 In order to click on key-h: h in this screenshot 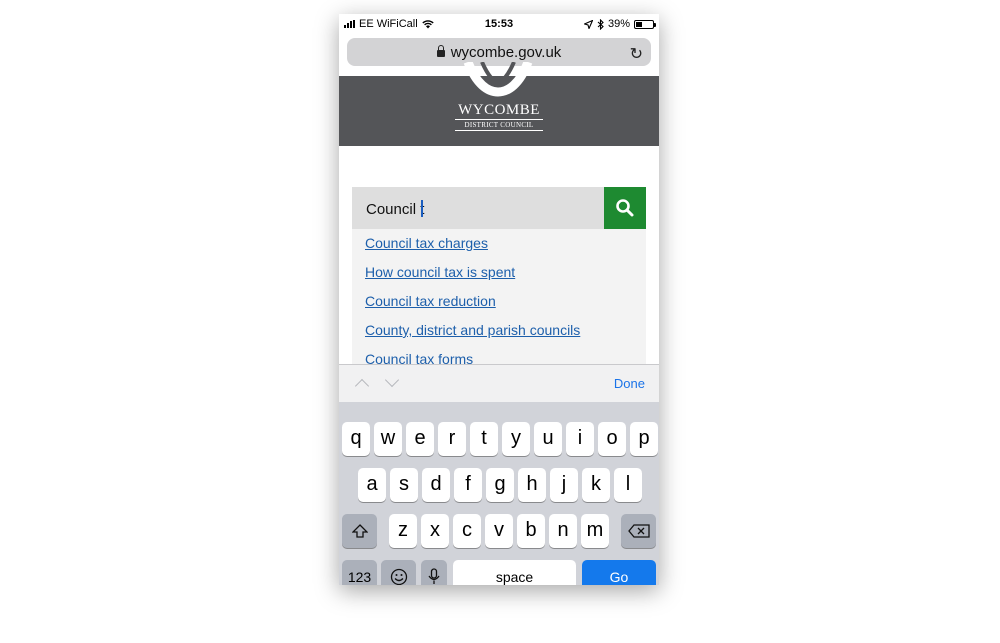, I will do `click(532, 485)`.